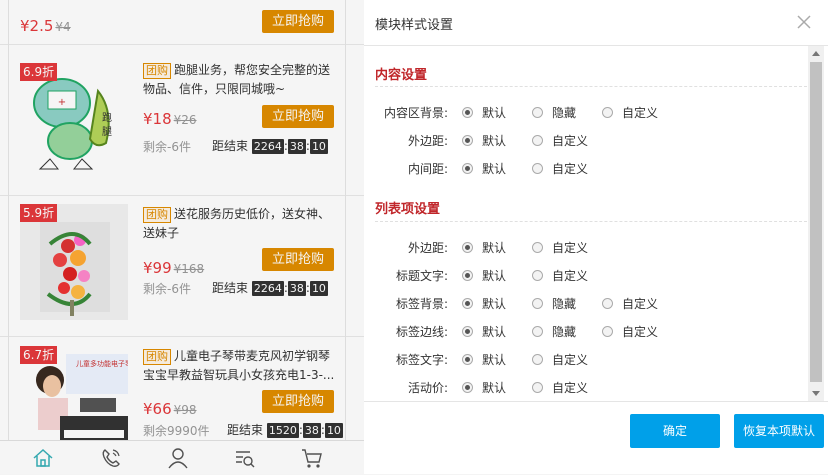  What do you see at coordinates (74, 262) in the screenshot?
I see `product-image: 5.9折` at bounding box center [74, 262].